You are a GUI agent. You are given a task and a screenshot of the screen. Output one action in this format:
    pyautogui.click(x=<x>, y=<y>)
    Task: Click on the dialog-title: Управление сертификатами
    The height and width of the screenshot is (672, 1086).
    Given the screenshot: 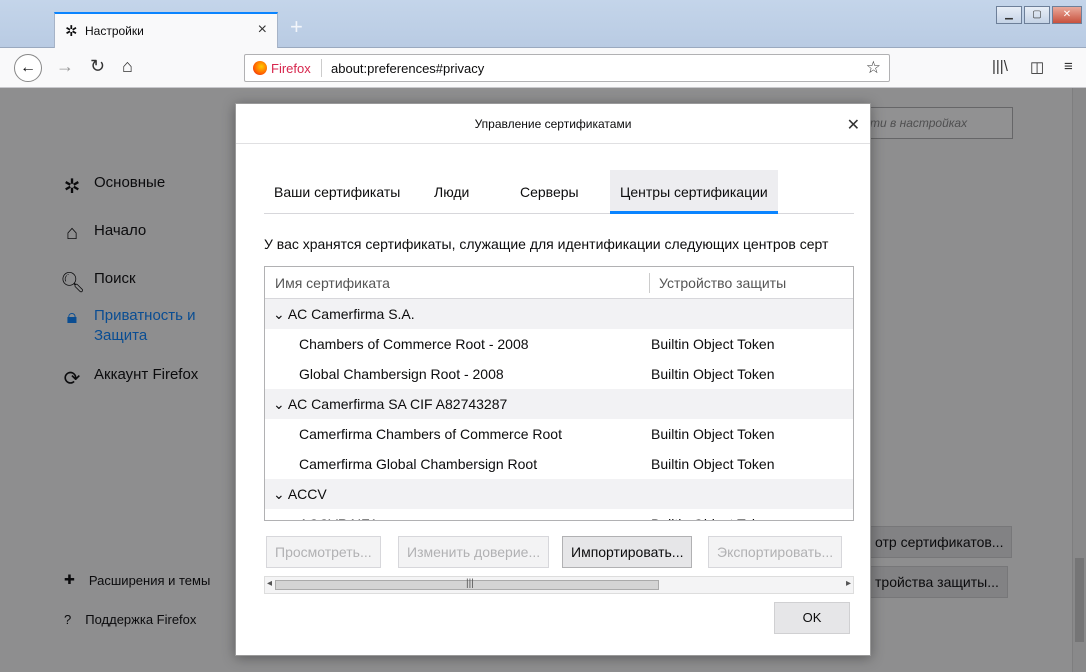 What is the action you would take?
    pyautogui.click(x=553, y=124)
    